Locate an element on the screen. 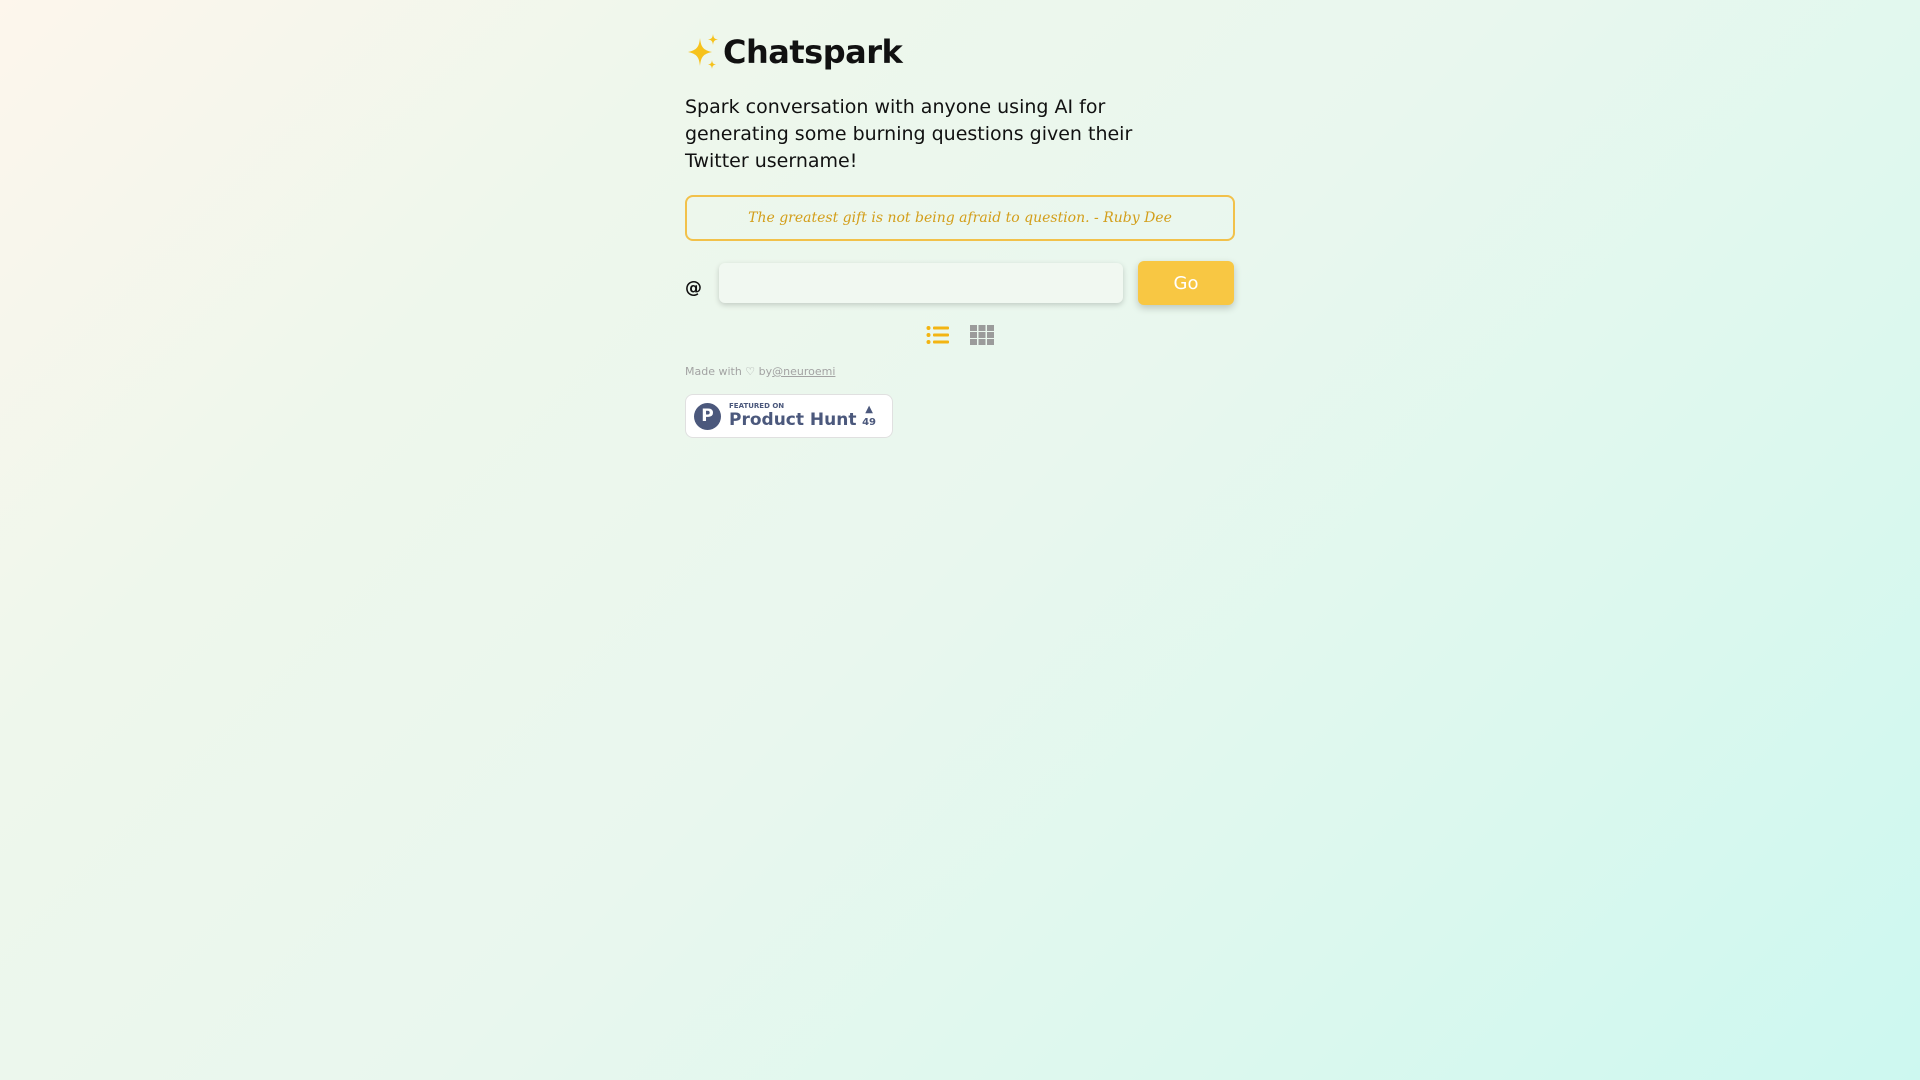 The width and height of the screenshot is (1920, 1080). credit-text: Made with ♡ by is located at coordinates (729, 371).